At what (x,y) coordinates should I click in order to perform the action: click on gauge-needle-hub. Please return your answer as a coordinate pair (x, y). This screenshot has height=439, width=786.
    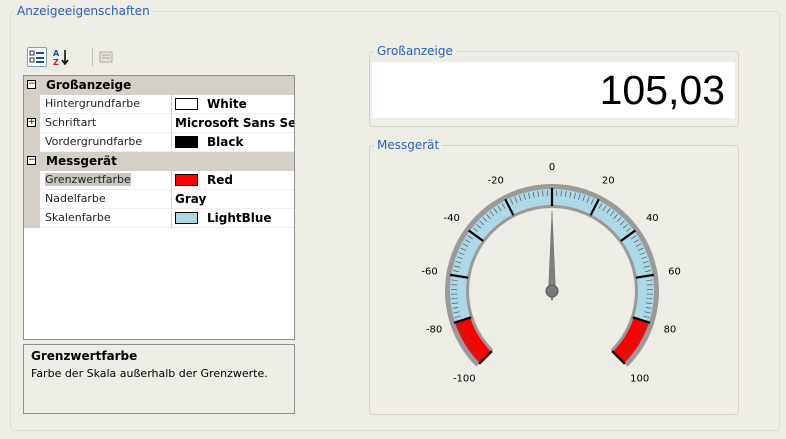
    Looking at the image, I should click on (552, 291).